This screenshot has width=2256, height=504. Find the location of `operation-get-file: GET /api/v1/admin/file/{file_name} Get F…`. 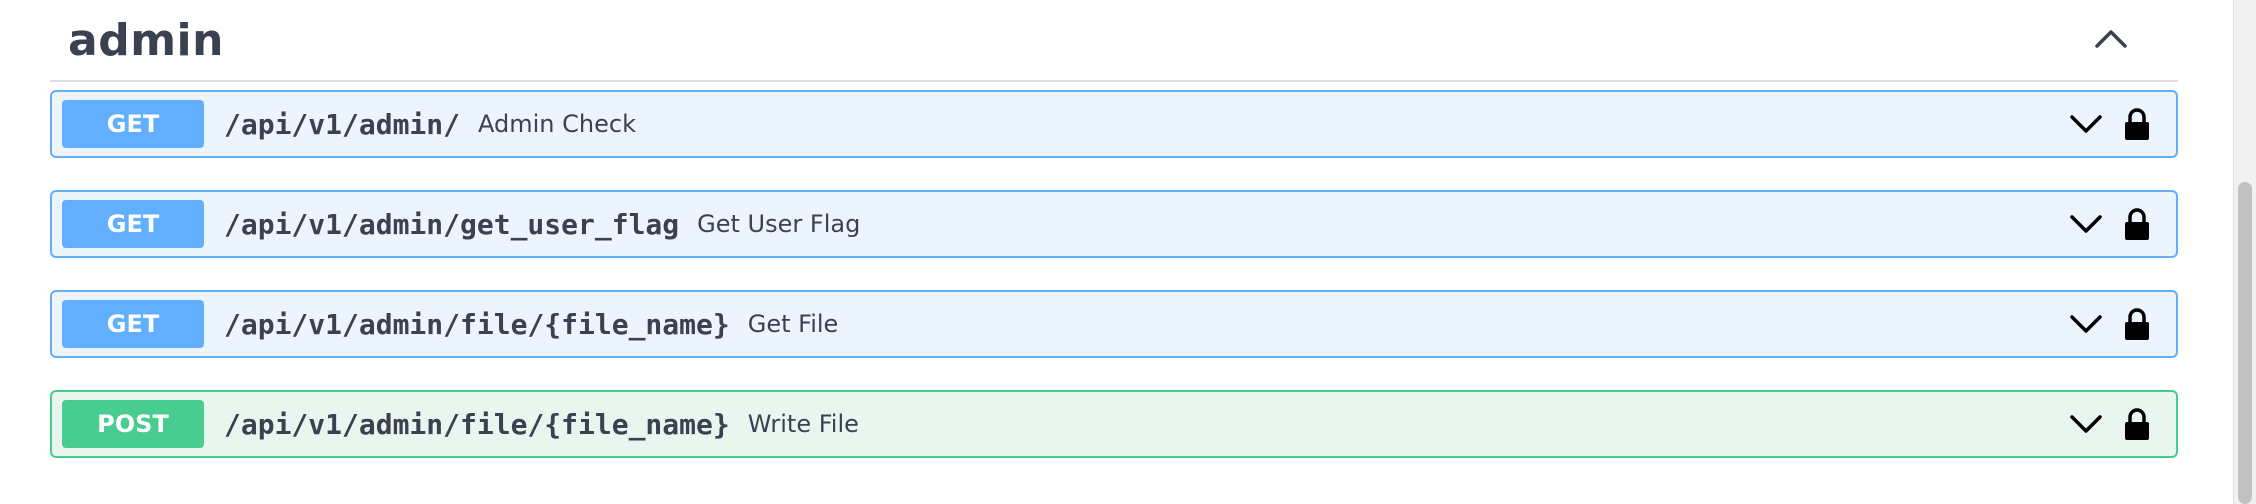

operation-get-file: GET /api/v1/admin/file/{file_name} Get F… is located at coordinates (1114, 324).